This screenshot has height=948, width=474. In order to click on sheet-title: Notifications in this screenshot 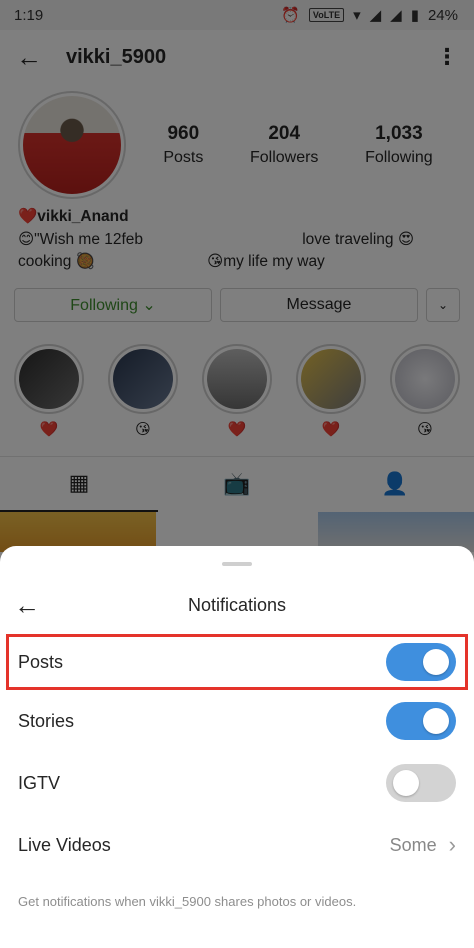, I will do `click(237, 604)`.